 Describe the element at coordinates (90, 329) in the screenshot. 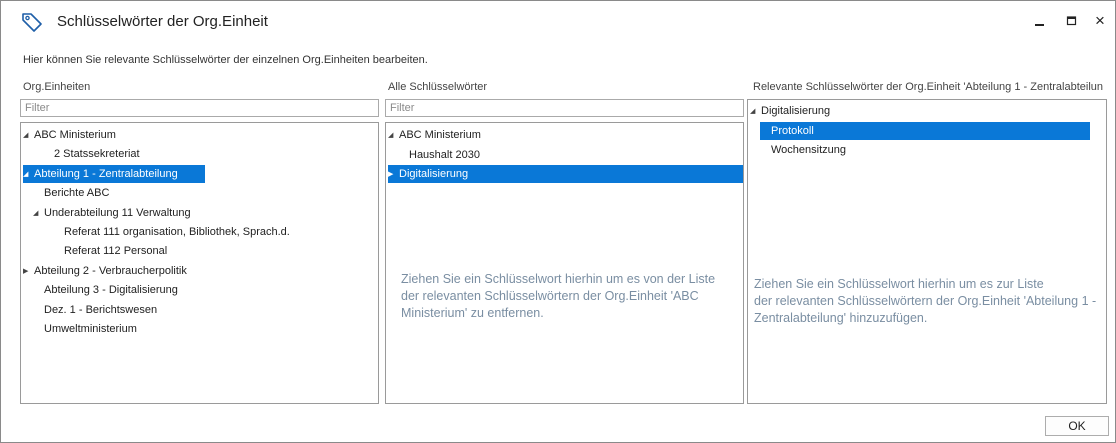

I see `tree-node-label: Umweltministerium` at that location.